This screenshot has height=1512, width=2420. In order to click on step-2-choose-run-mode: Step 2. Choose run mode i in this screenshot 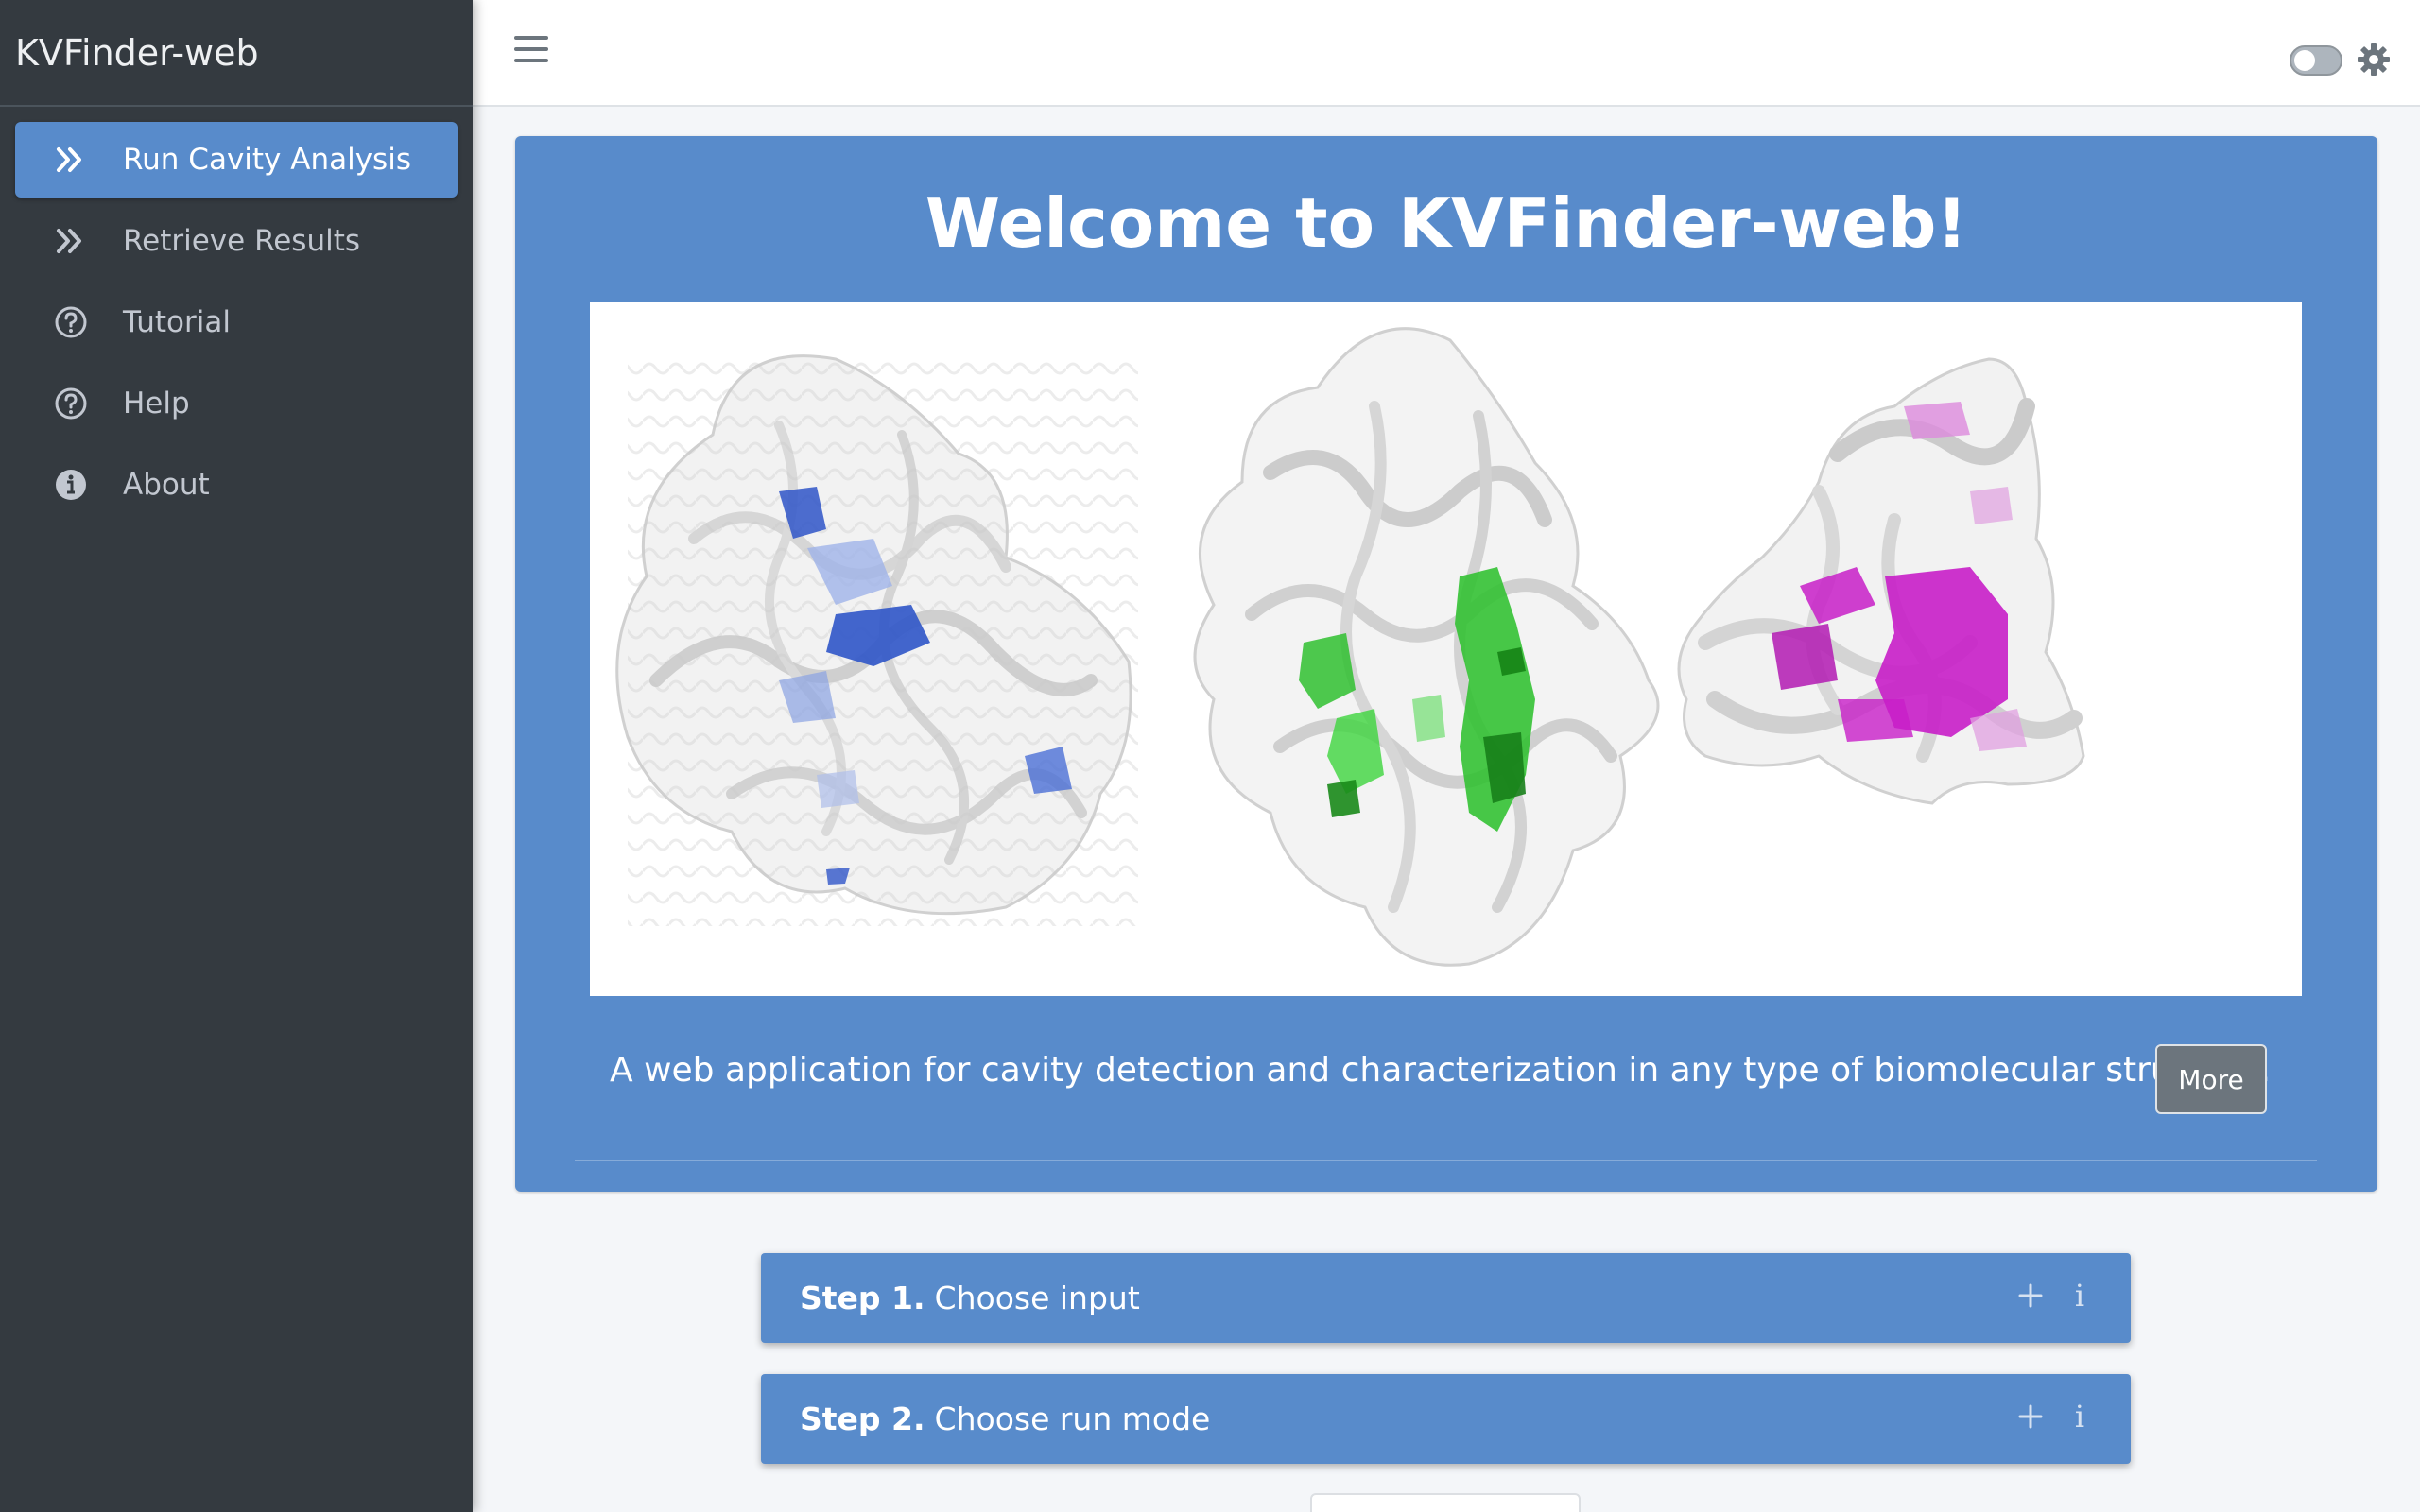, I will do `click(1446, 1419)`.